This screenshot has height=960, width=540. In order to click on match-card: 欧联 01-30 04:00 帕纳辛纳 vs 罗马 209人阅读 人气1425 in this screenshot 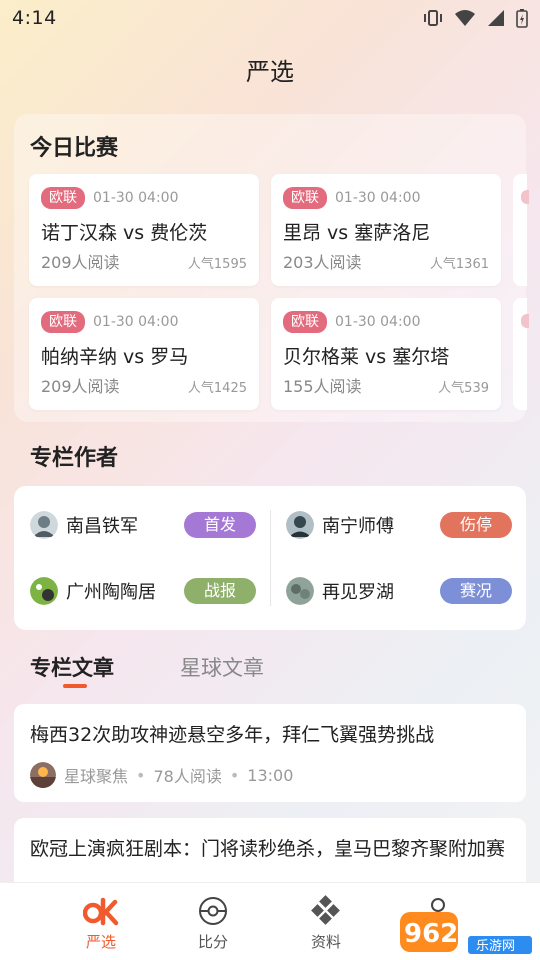, I will do `click(144, 354)`.